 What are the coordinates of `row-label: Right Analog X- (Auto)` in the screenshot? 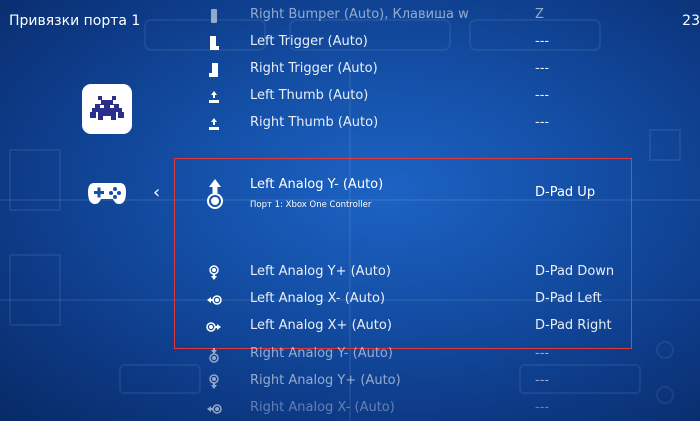 It's located at (322, 407).